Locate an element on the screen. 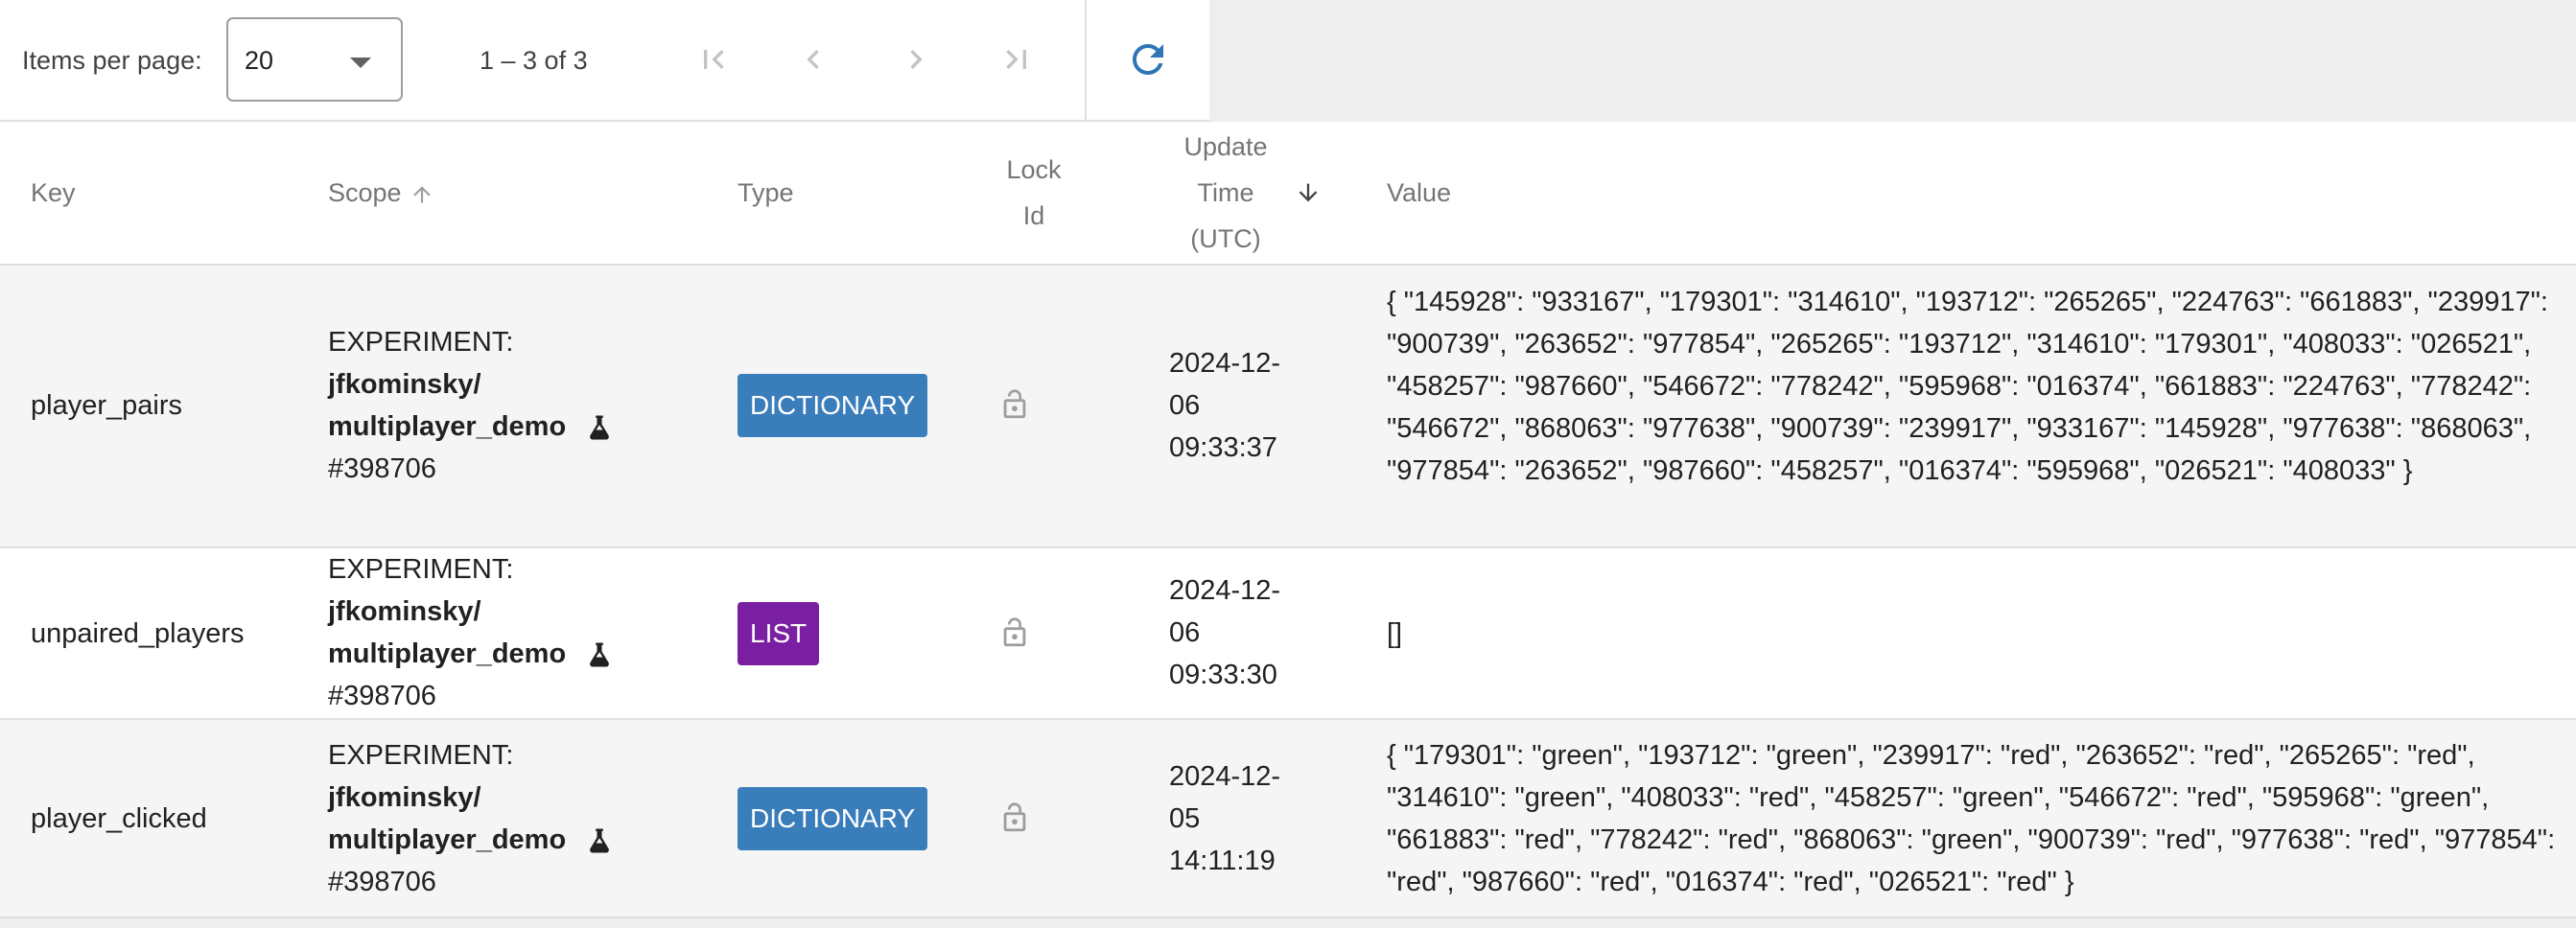 The image size is (2576, 928). first-page-icon is located at coordinates (714, 59).